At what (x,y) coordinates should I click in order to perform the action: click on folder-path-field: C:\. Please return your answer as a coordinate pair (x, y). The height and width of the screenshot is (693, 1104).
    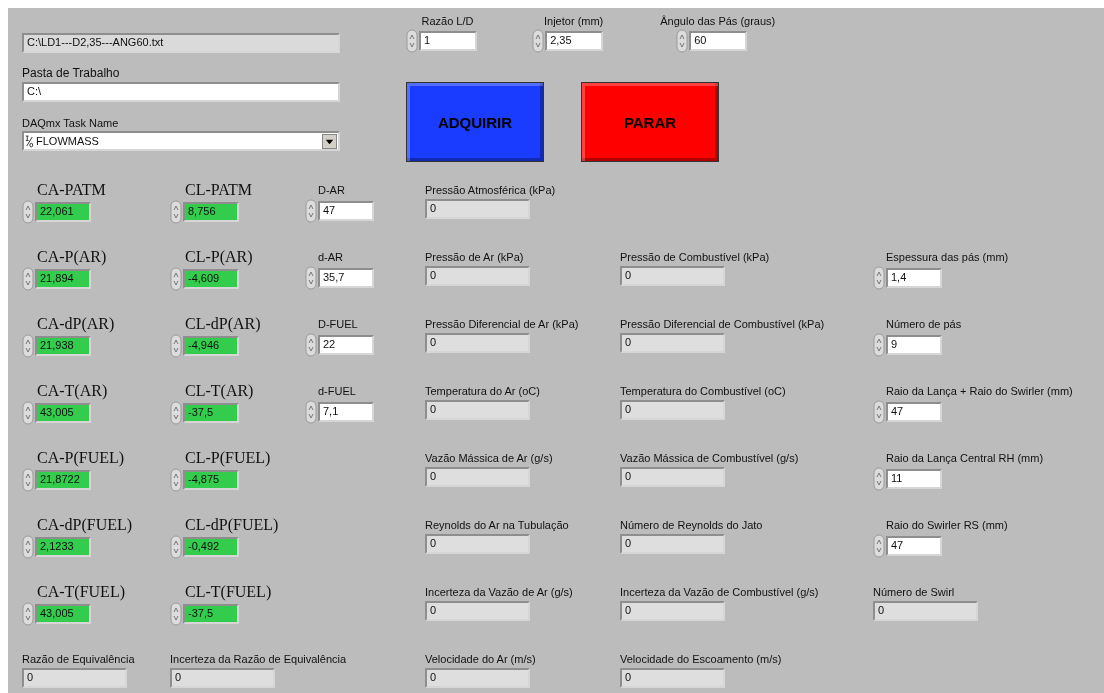
    Looking at the image, I should click on (181, 92).